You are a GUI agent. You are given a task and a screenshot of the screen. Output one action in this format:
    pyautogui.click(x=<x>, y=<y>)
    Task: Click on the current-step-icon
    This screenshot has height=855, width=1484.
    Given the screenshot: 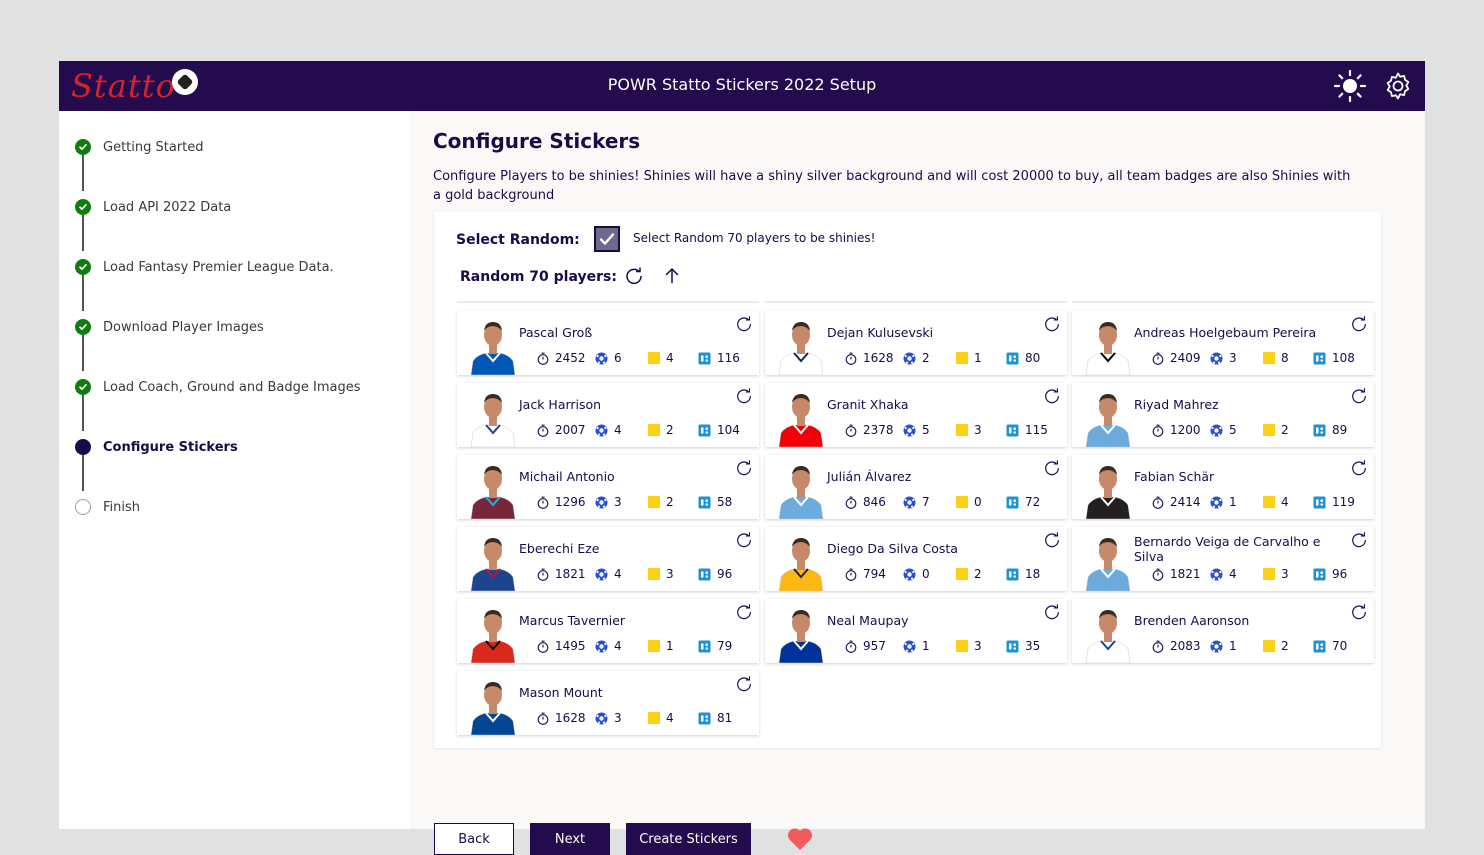 What is the action you would take?
    pyautogui.click(x=83, y=447)
    